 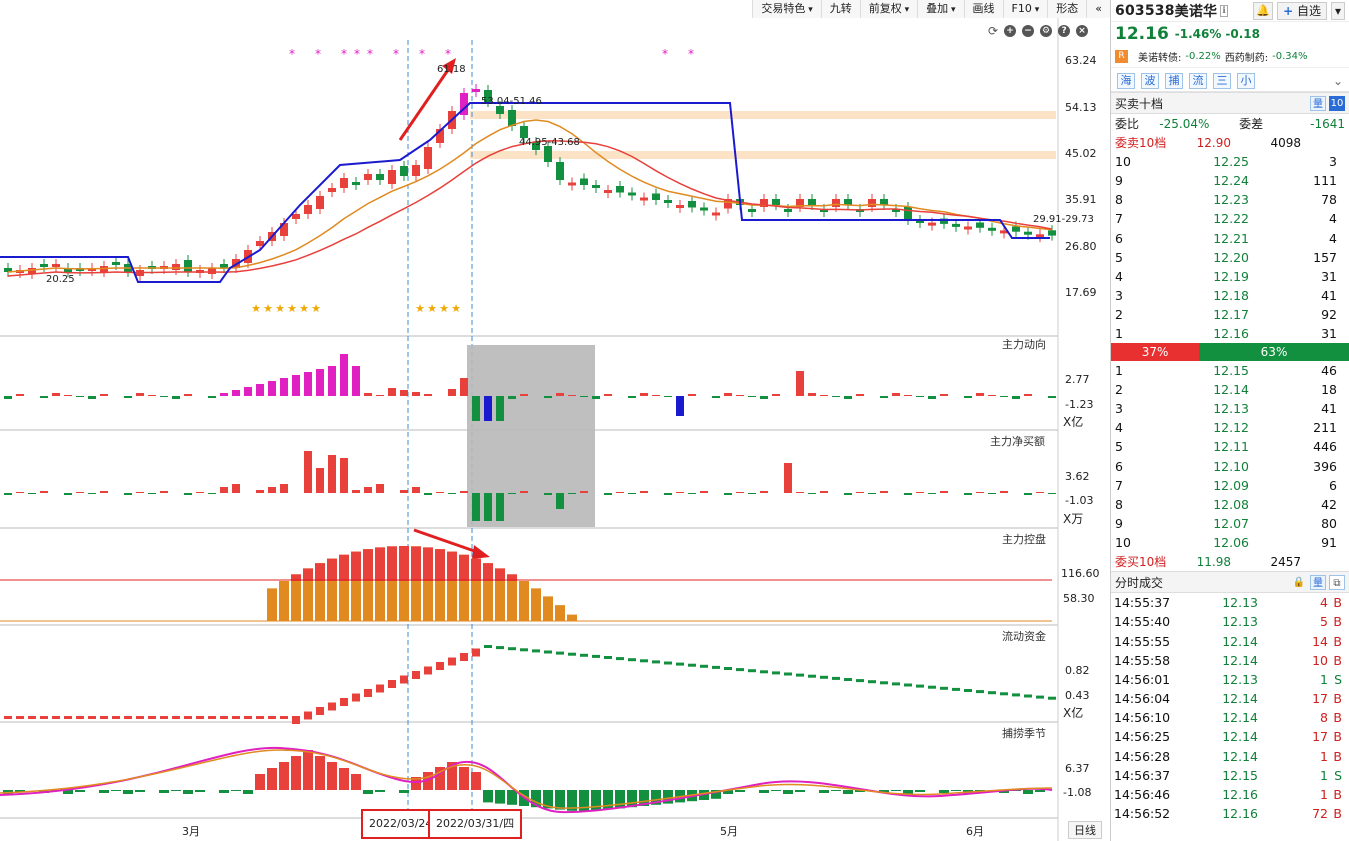 I want to click on info-icon: ℹ, so click(x=1224, y=10).